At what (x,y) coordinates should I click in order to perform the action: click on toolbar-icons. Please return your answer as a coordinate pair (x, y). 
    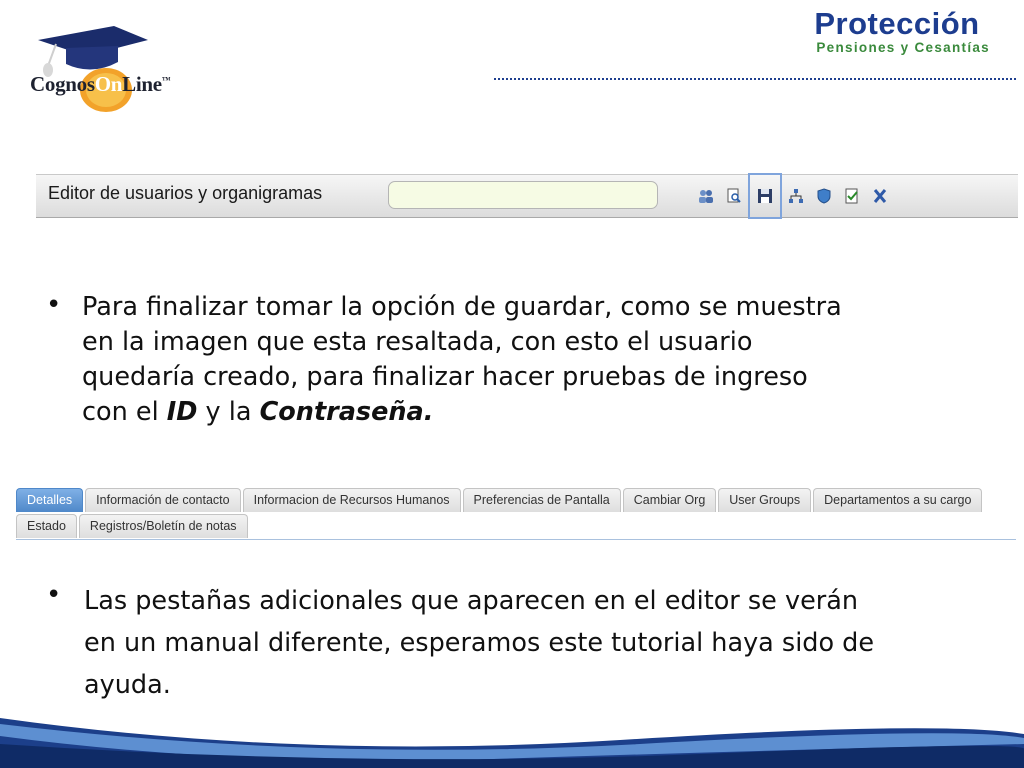
    Looking at the image, I should click on (793, 196).